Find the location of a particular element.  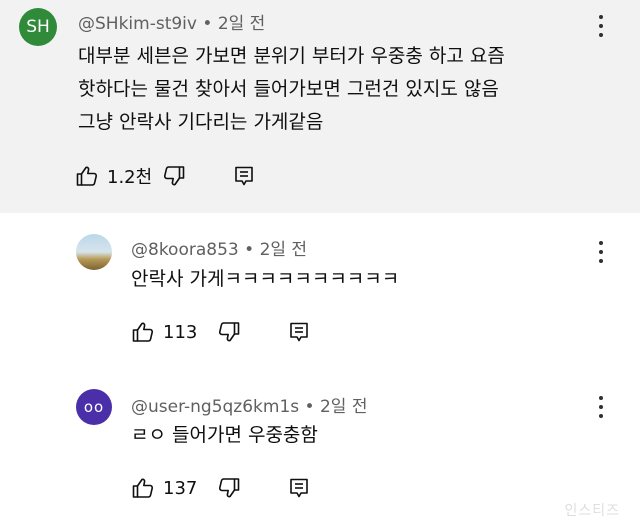

author-handle: @8koora853 is located at coordinates (185, 250).